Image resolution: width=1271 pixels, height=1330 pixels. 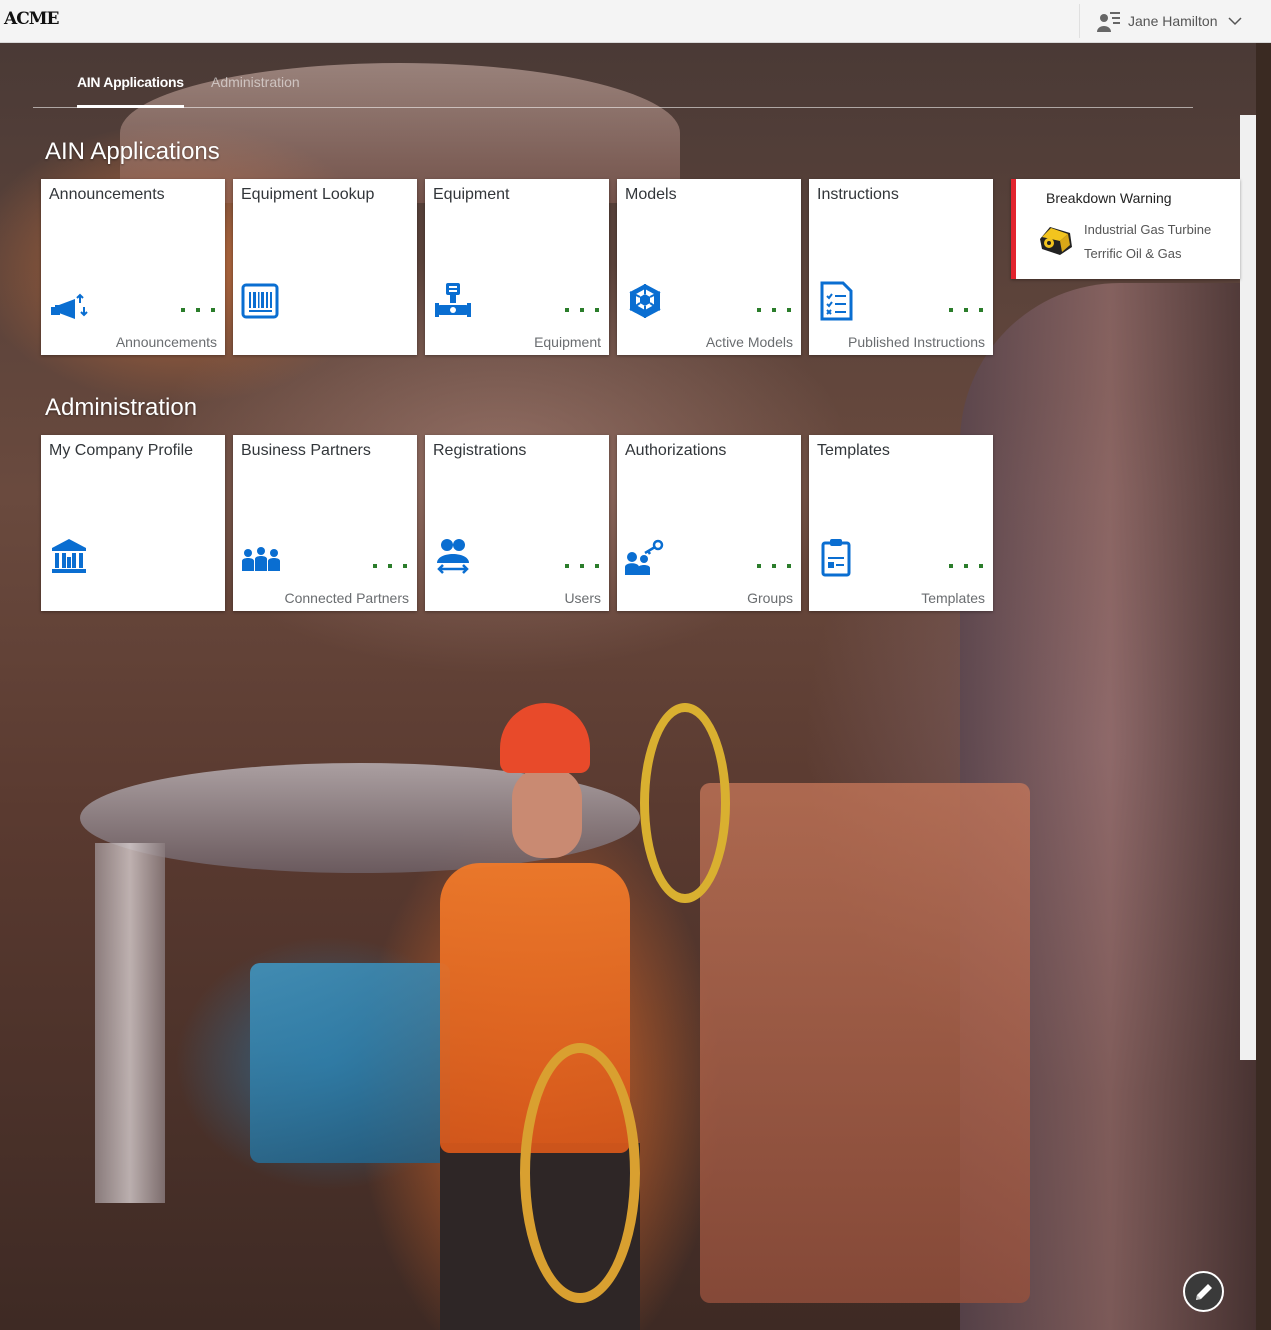 I want to click on edit-button, so click(x=1203, y=1291).